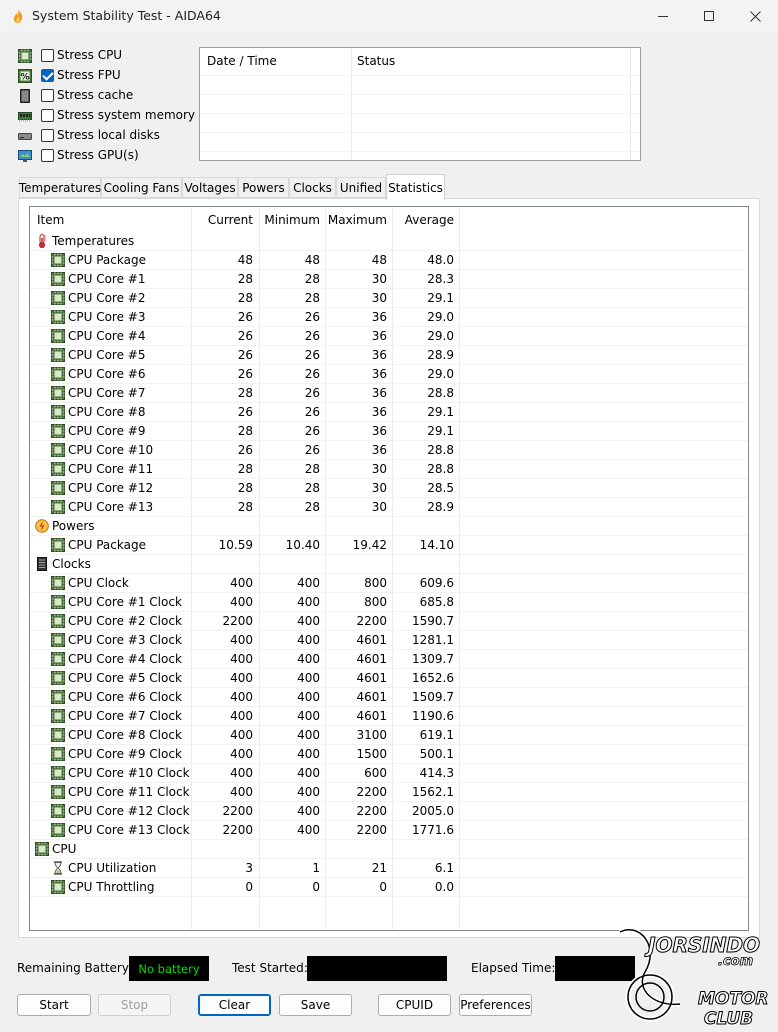 This screenshot has width=778, height=1032. What do you see at coordinates (414, 1005) in the screenshot?
I see `cpuid-button: CPUID` at bounding box center [414, 1005].